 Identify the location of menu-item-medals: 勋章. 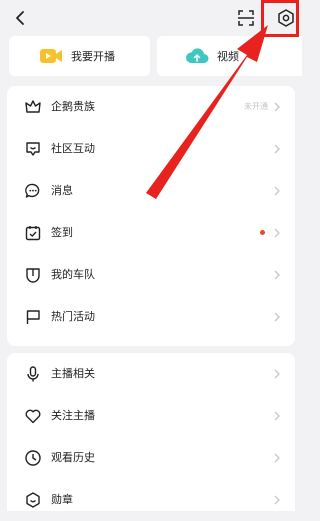
(151, 500).